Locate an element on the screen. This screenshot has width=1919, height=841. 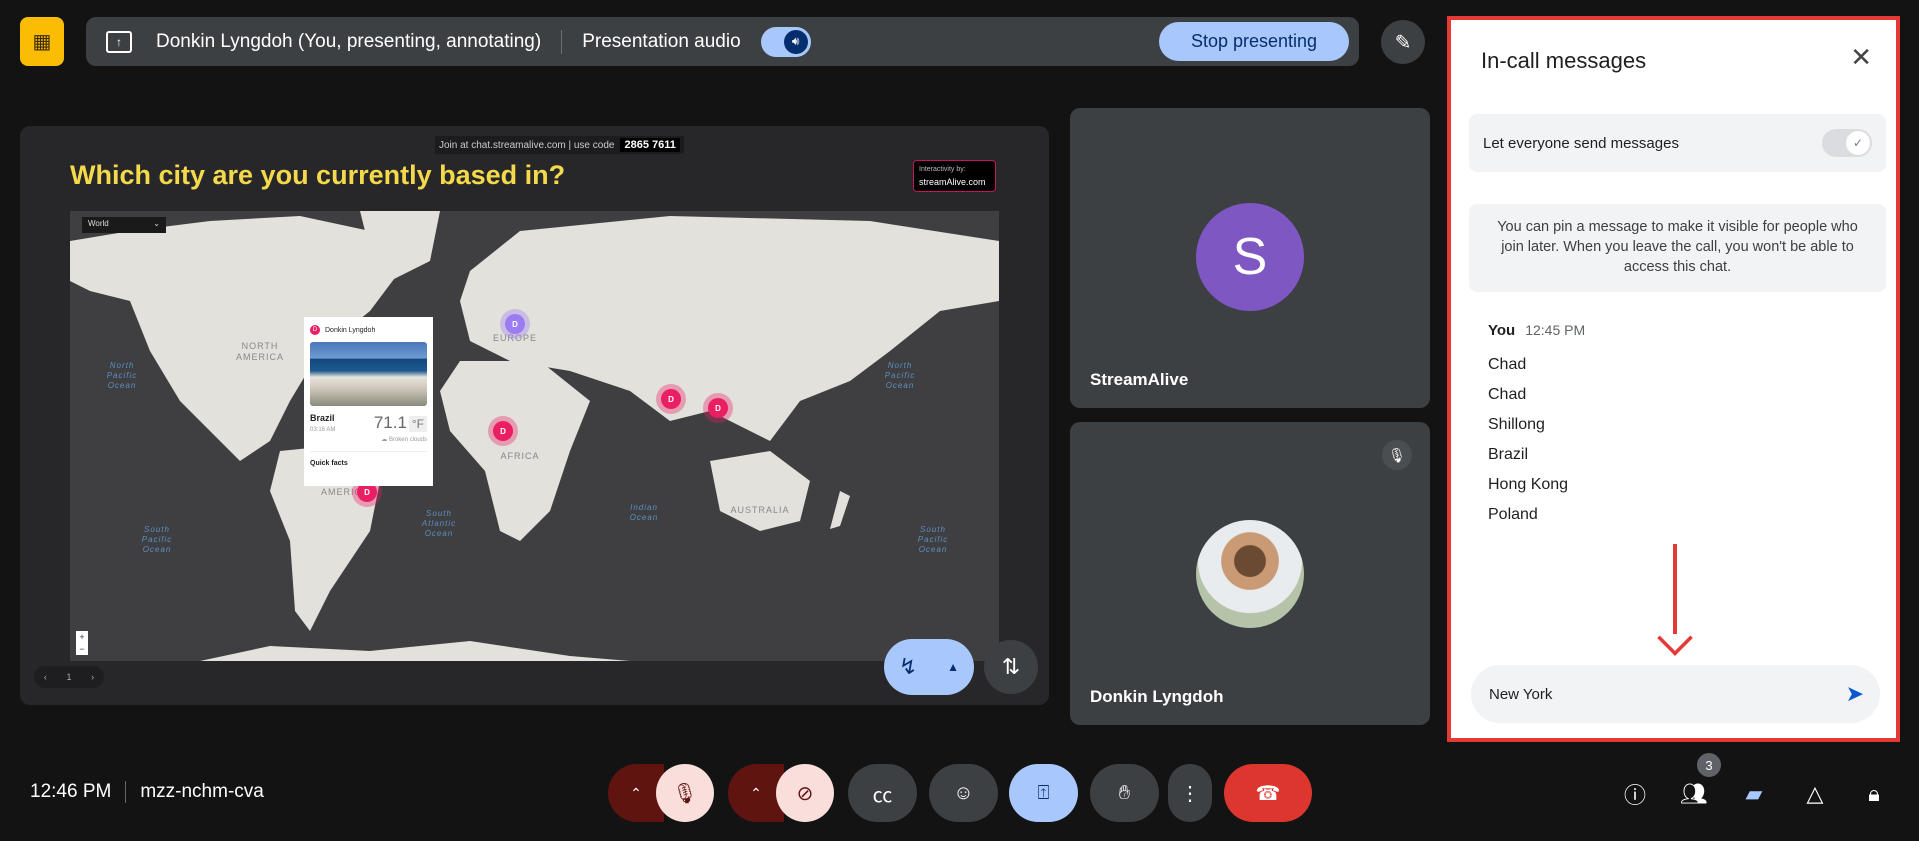
raise-hand-button: ✋︎ is located at coordinates (1124, 793).